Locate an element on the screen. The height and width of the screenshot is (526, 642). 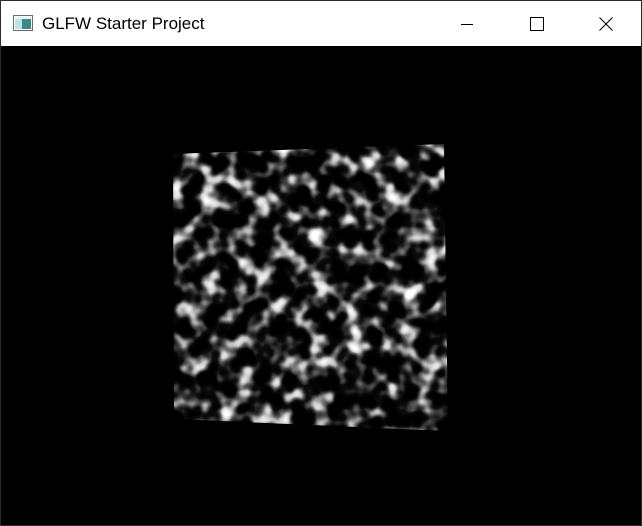
maximize-icon is located at coordinates (537, 23).